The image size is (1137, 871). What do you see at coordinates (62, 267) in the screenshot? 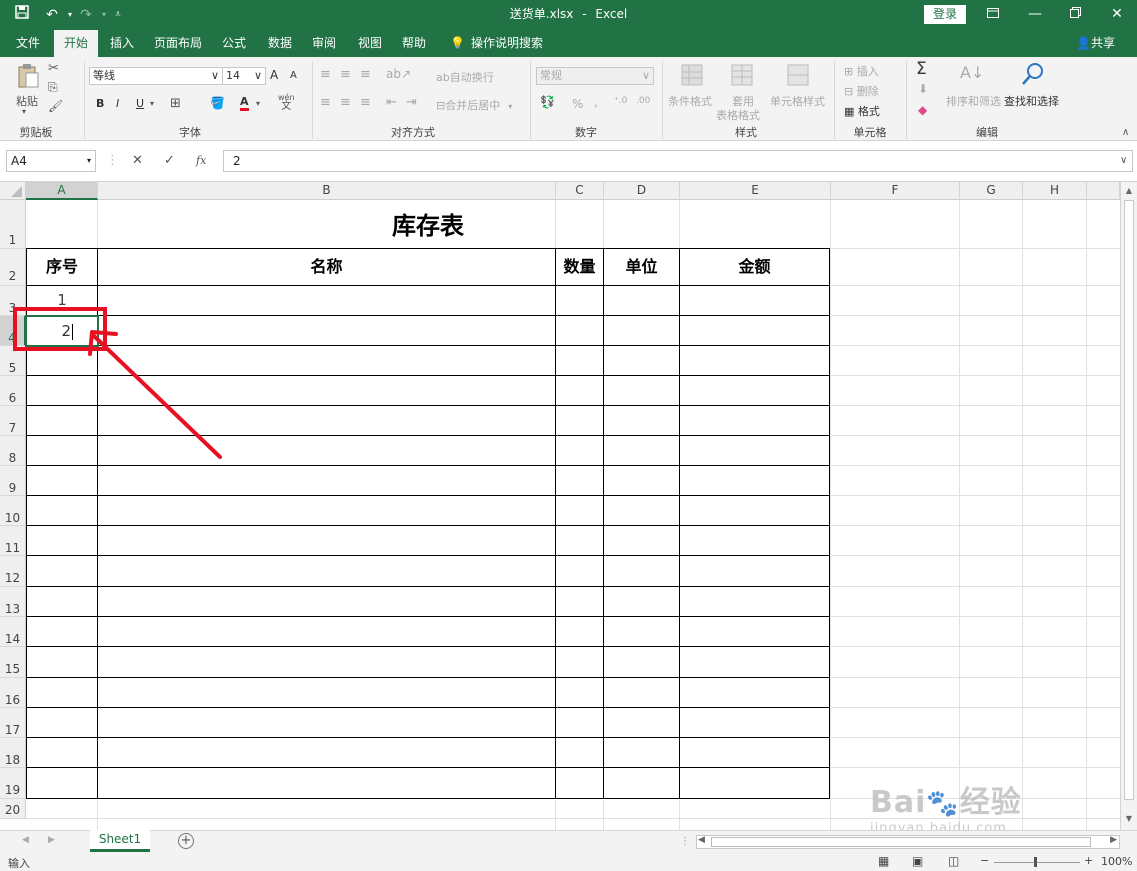
I see `header-seq: 序号` at bounding box center [62, 267].